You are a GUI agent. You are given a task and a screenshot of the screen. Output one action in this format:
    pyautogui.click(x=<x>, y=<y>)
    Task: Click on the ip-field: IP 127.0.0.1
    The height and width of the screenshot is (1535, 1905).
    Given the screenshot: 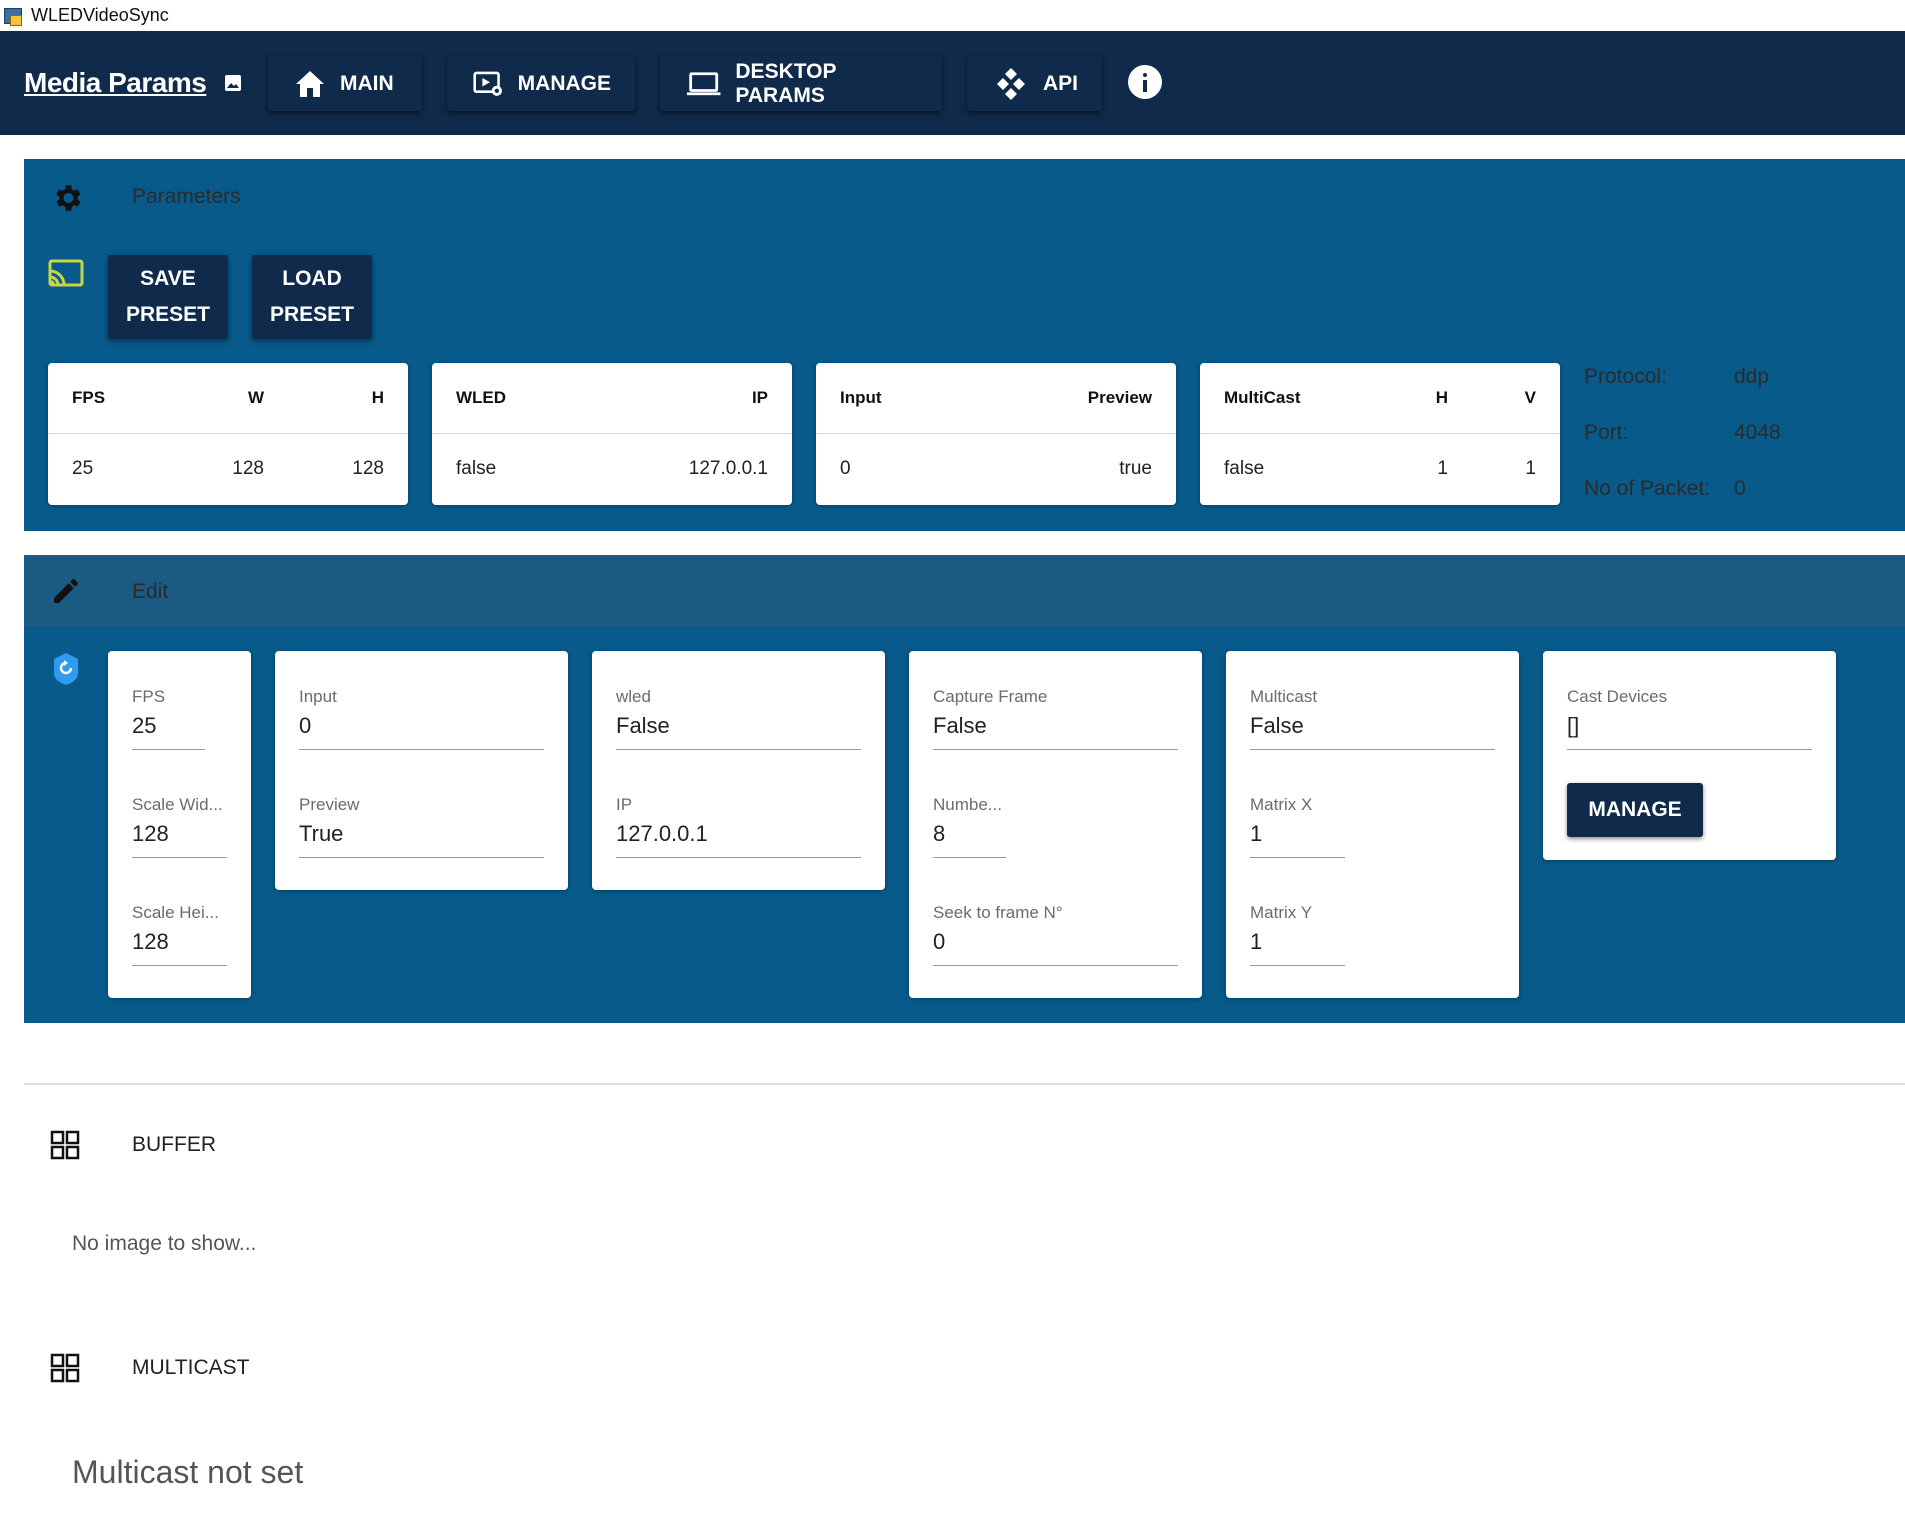 What is the action you would take?
    pyautogui.click(x=738, y=826)
    